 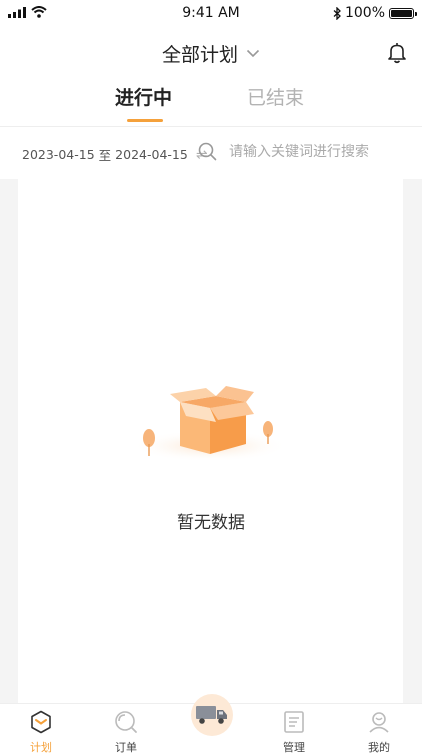 What do you see at coordinates (253, 53) in the screenshot?
I see `chevron-down-icon` at bounding box center [253, 53].